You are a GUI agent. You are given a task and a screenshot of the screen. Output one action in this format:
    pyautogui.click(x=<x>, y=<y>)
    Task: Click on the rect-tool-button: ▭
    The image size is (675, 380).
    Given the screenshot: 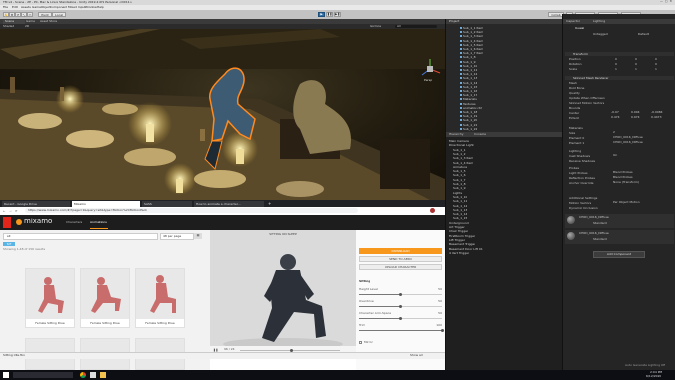 What is the action you would take?
    pyautogui.click(x=30, y=14)
    